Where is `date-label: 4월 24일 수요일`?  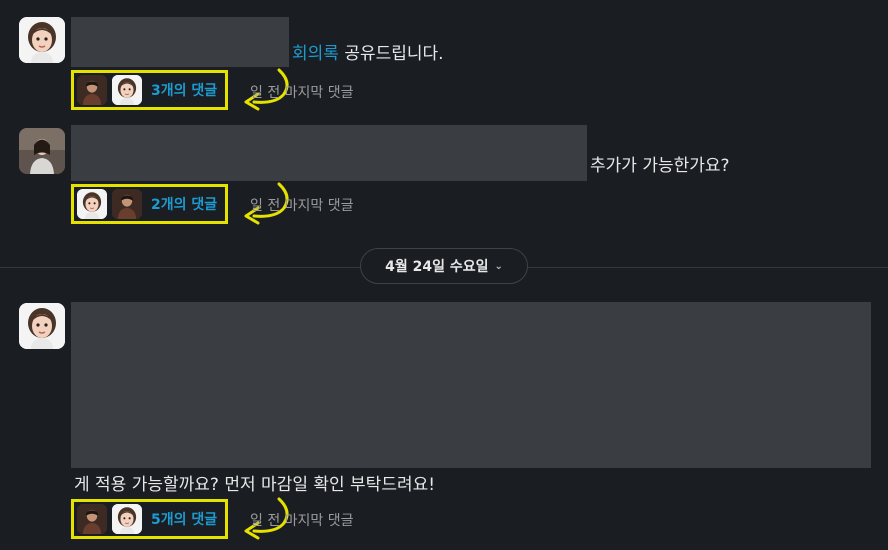 date-label: 4월 24일 수요일 is located at coordinates (437, 267).